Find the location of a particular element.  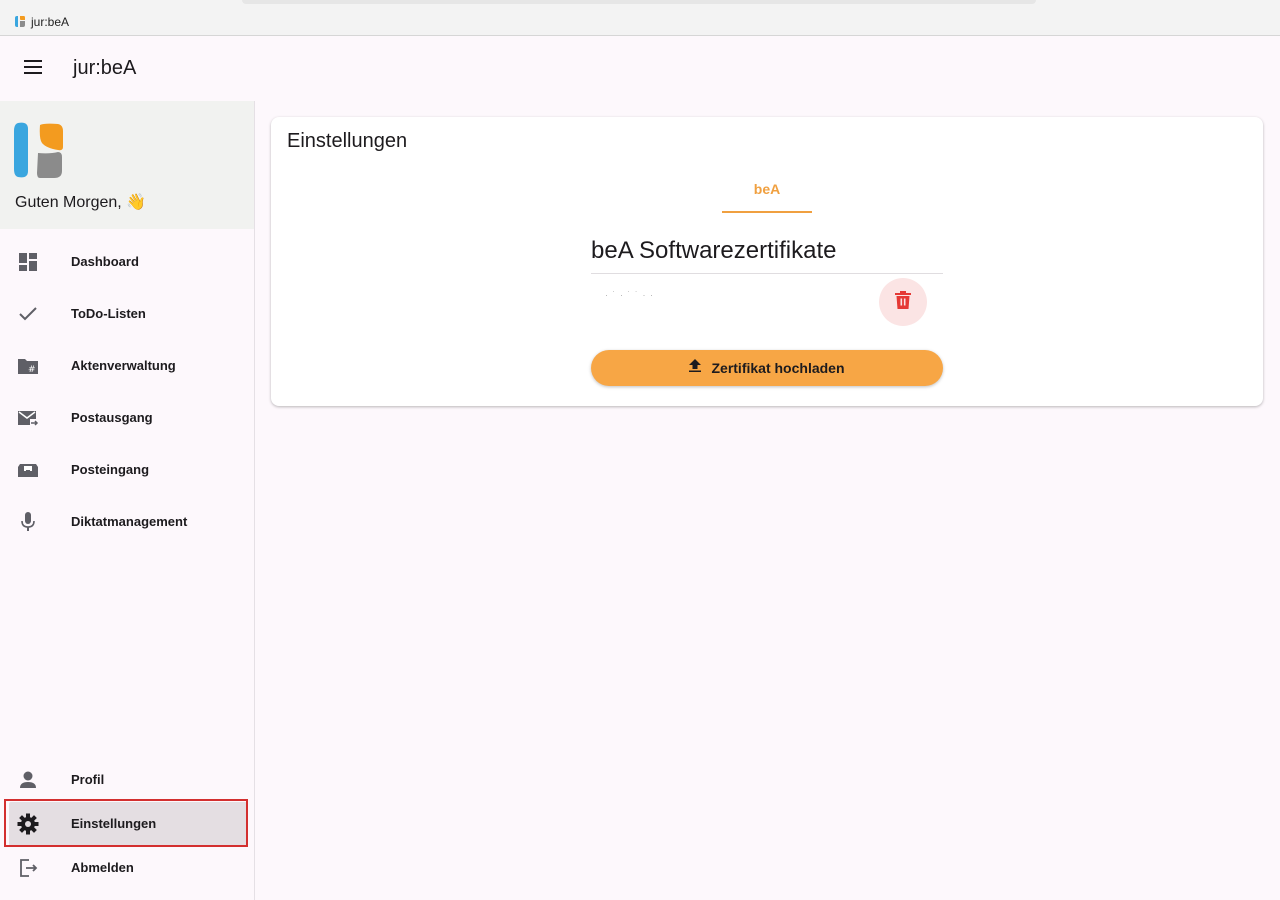

sidebar-item-todo: ToDo-Listen is located at coordinates (127, 314).